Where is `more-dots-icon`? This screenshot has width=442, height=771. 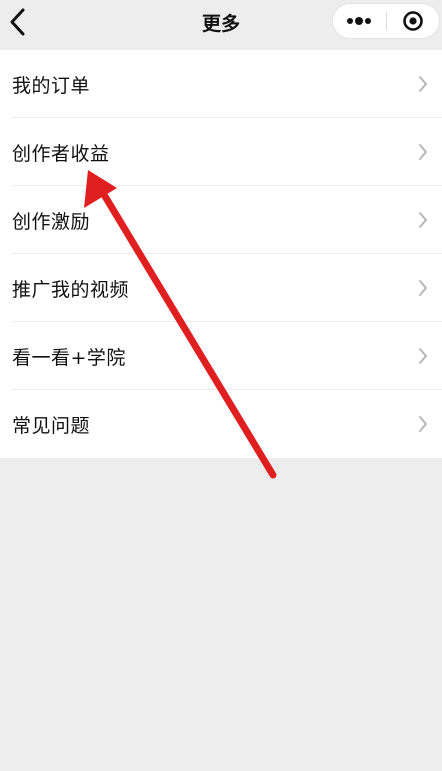 more-dots-icon is located at coordinates (359, 21).